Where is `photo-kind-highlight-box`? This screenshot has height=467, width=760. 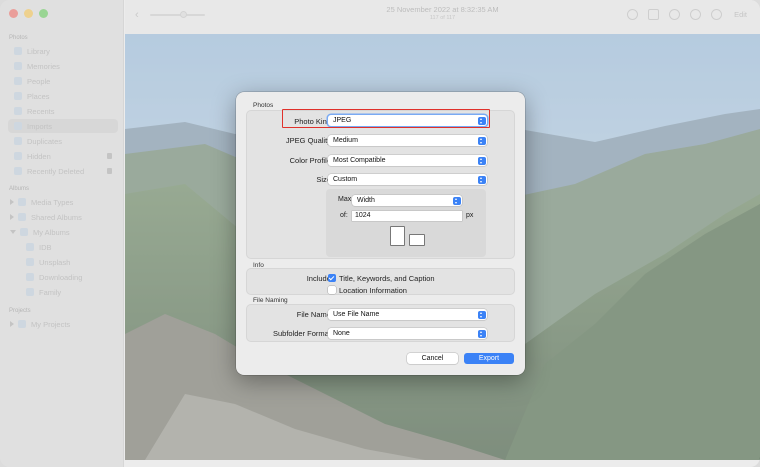
photo-kind-highlight-box is located at coordinates (386, 118).